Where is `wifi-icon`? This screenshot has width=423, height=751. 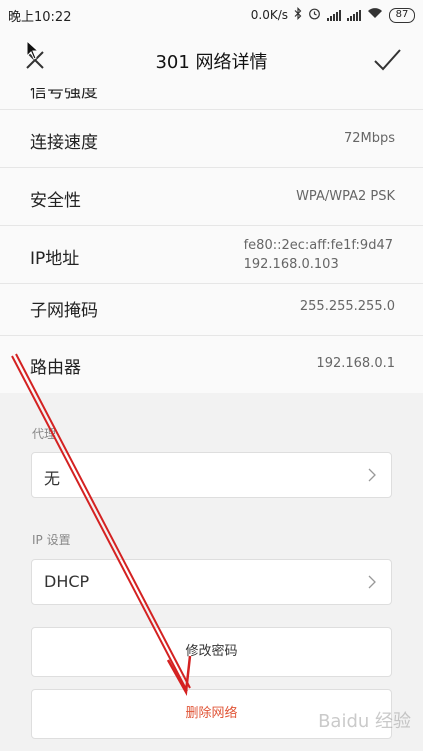
wifi-icon is located at coordinates (375, 15).